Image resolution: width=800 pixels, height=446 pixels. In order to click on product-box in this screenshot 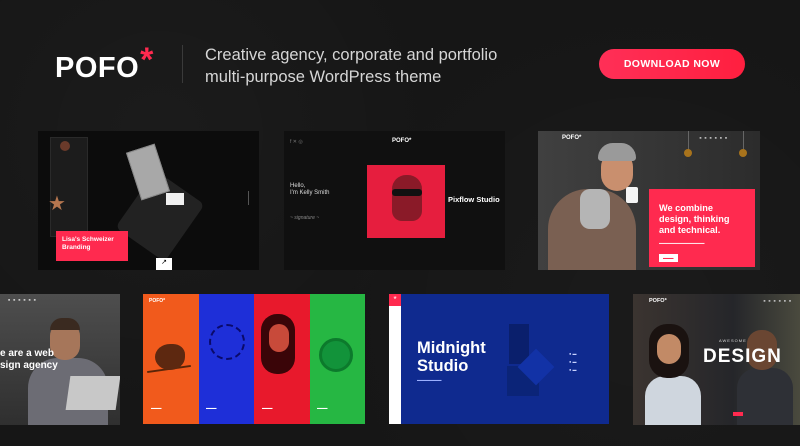, I will do `click(69, 187)`.